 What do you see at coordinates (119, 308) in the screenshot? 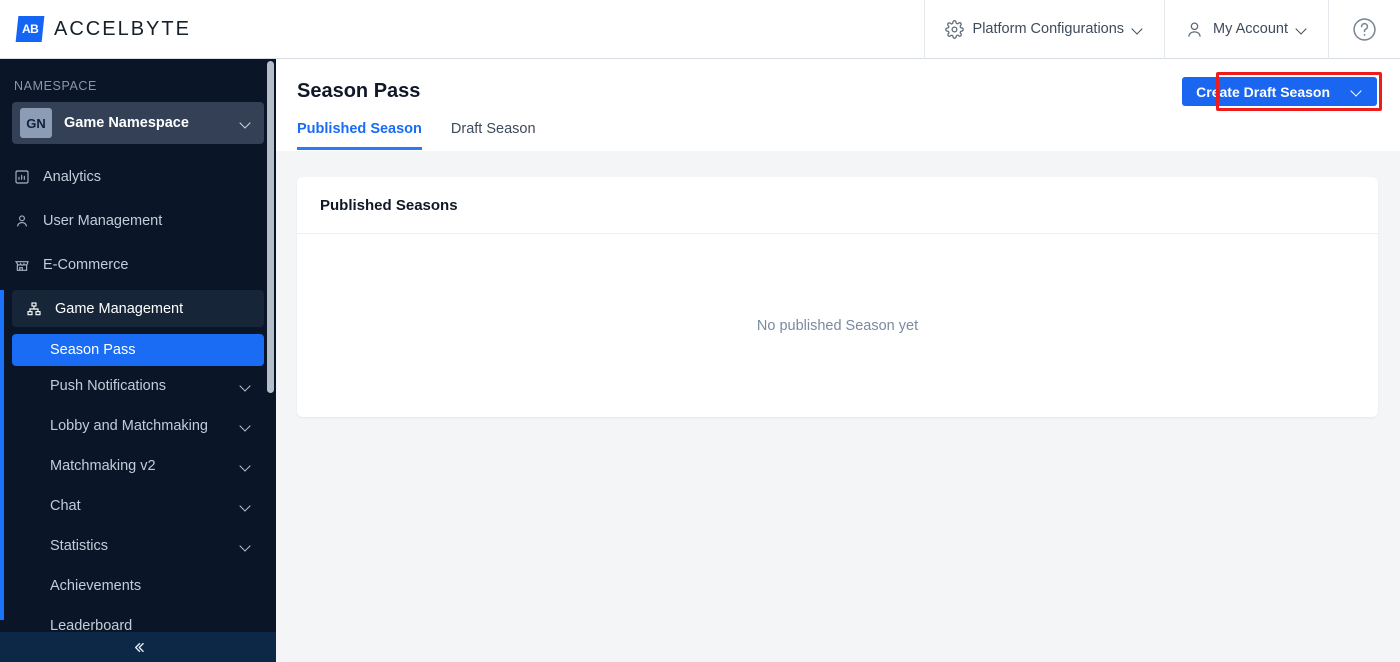
I see `sidebar-item-label: Game Management` at bounding box center [119, 308].